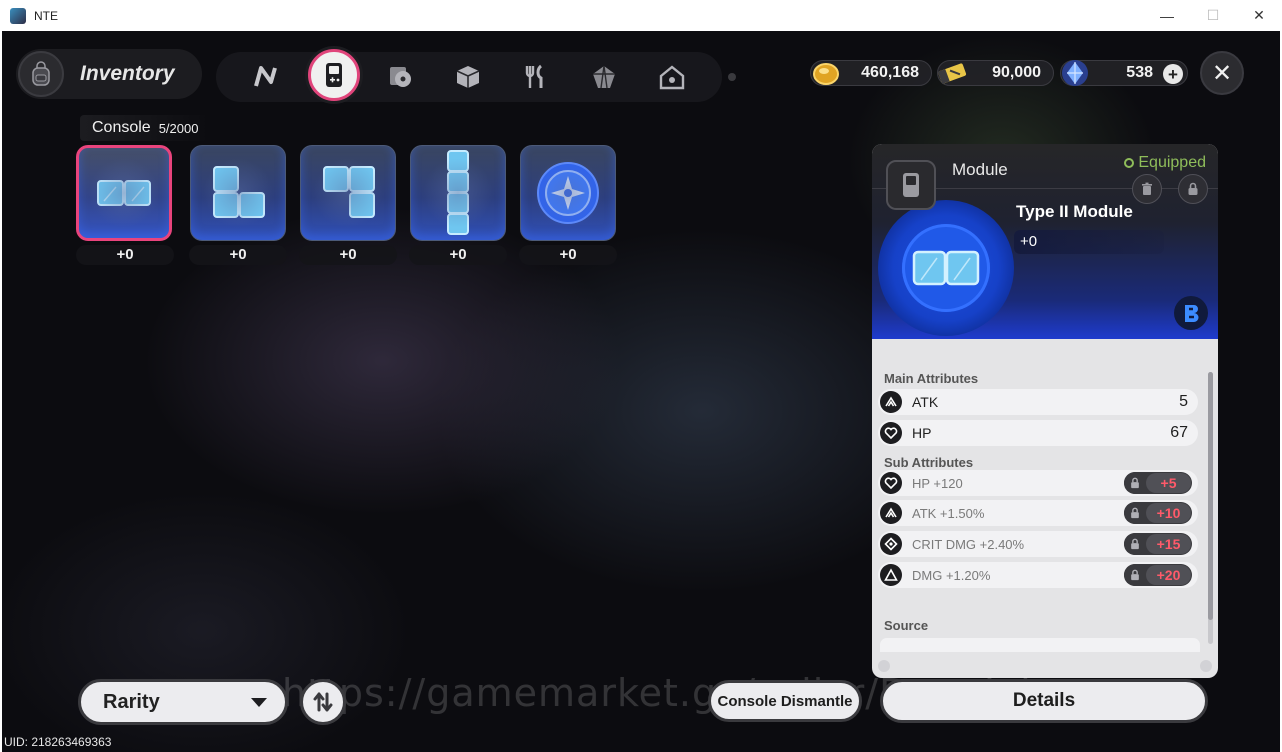 The image size is (1282, 752). Describe the element at coordinates (1259, 15) in the screenshot. I see `close-window-button: ✕` at that location.